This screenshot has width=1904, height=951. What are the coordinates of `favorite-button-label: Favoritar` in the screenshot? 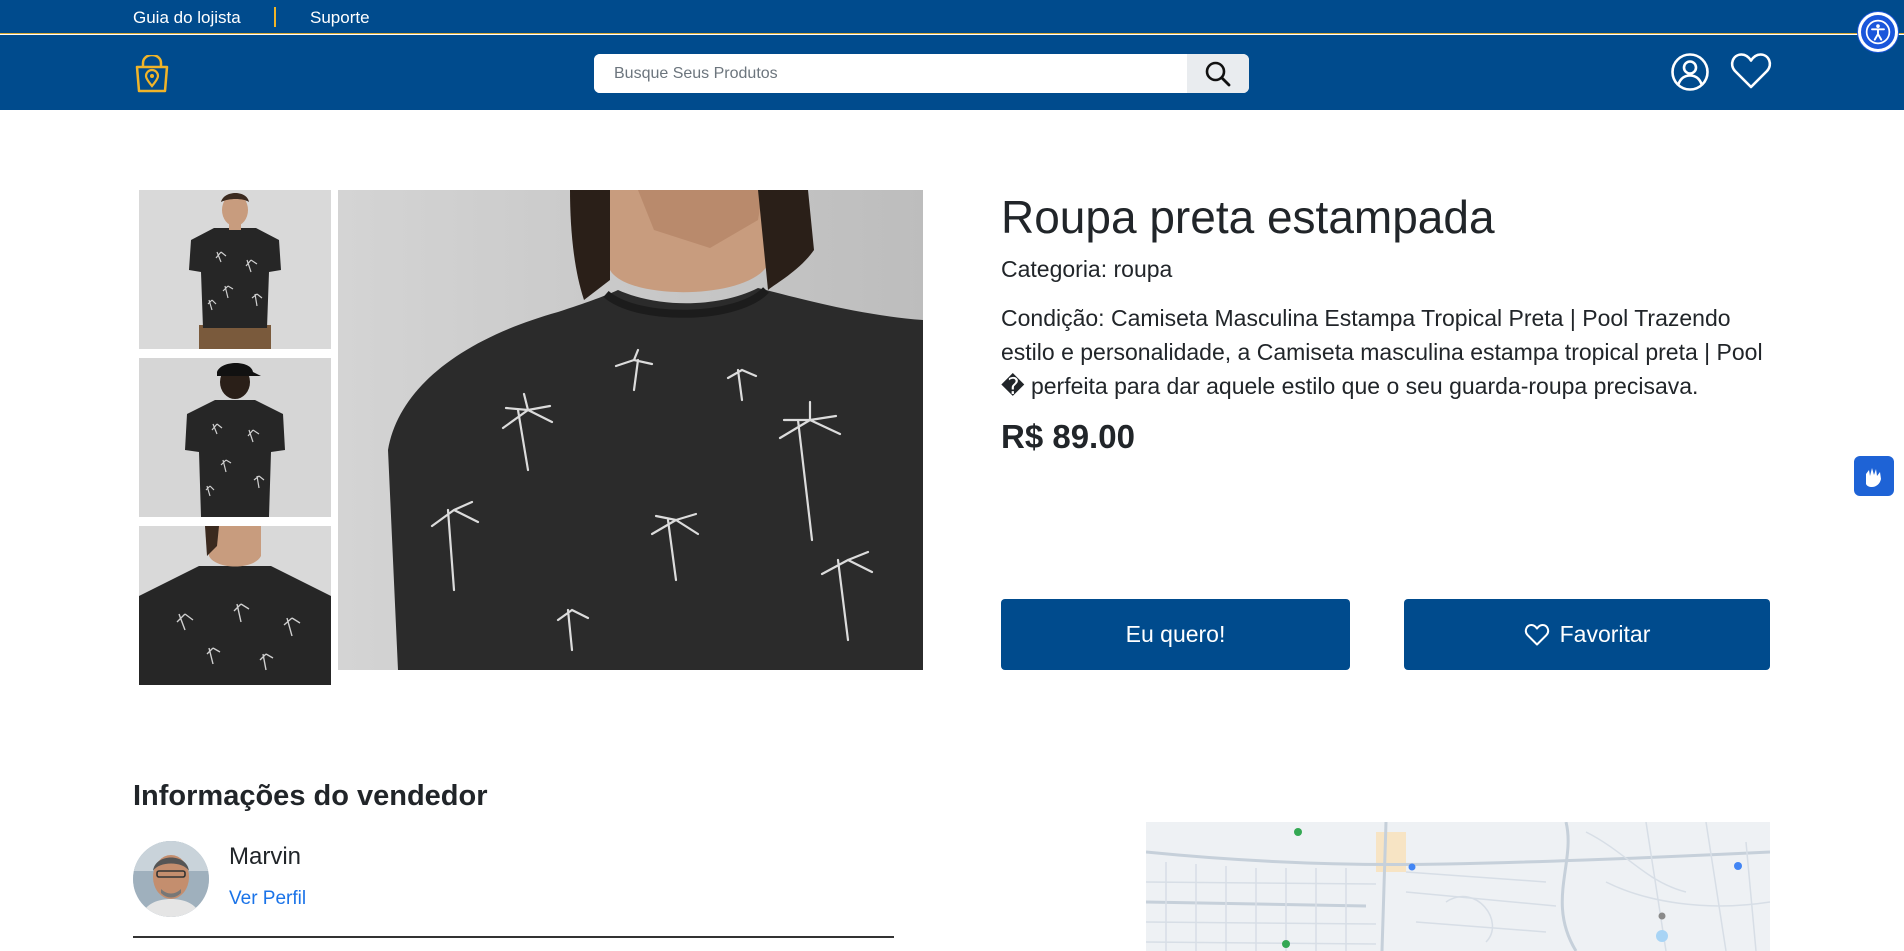 It's located at (1605, 634).